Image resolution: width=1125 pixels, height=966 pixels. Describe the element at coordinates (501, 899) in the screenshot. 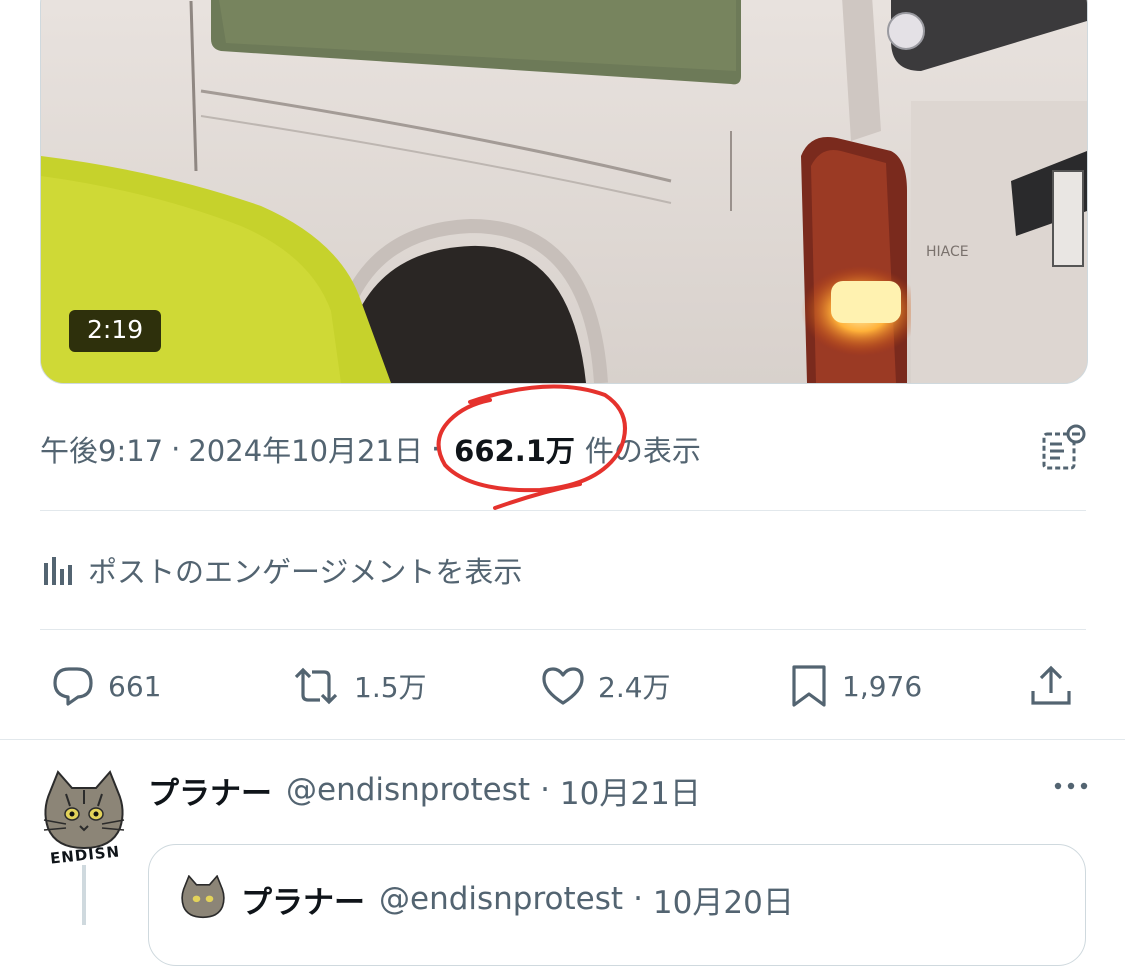

I see `quoted-user-handle: @endisnprotest` at that location.